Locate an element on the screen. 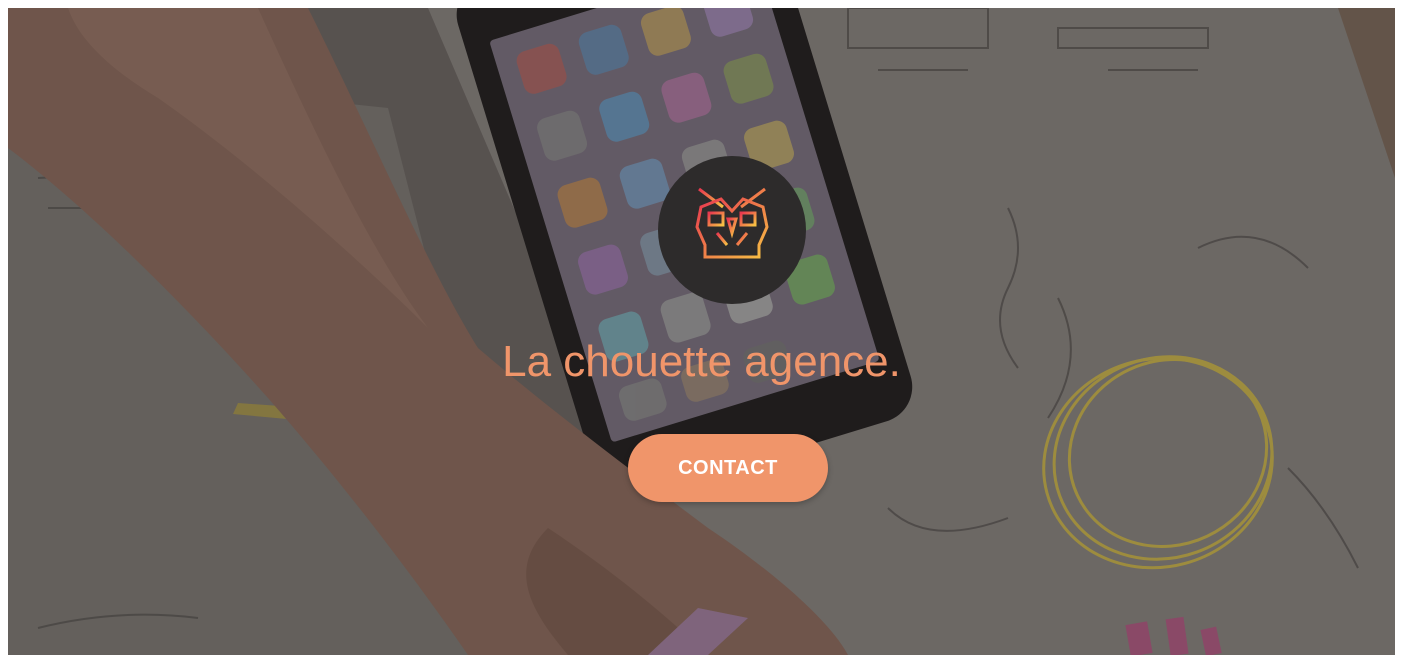 The width and height of the screenshot is (1402, 655). owl-icon is located at coordinates (732, 229).